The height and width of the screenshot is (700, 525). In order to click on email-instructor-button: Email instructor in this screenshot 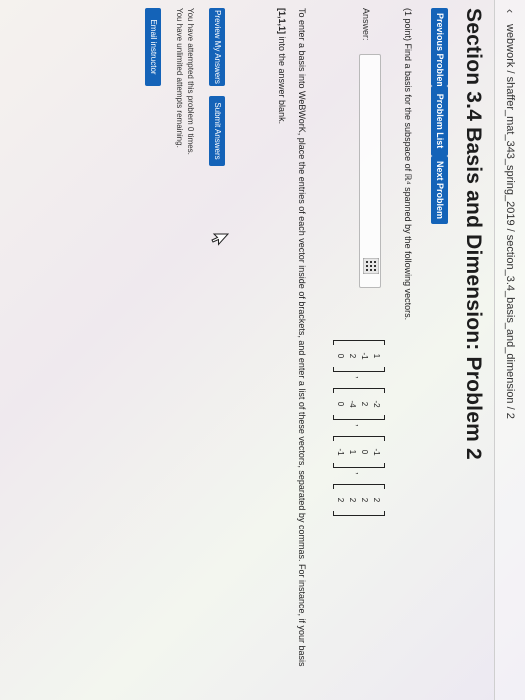, I will do `click(153, 47)`.